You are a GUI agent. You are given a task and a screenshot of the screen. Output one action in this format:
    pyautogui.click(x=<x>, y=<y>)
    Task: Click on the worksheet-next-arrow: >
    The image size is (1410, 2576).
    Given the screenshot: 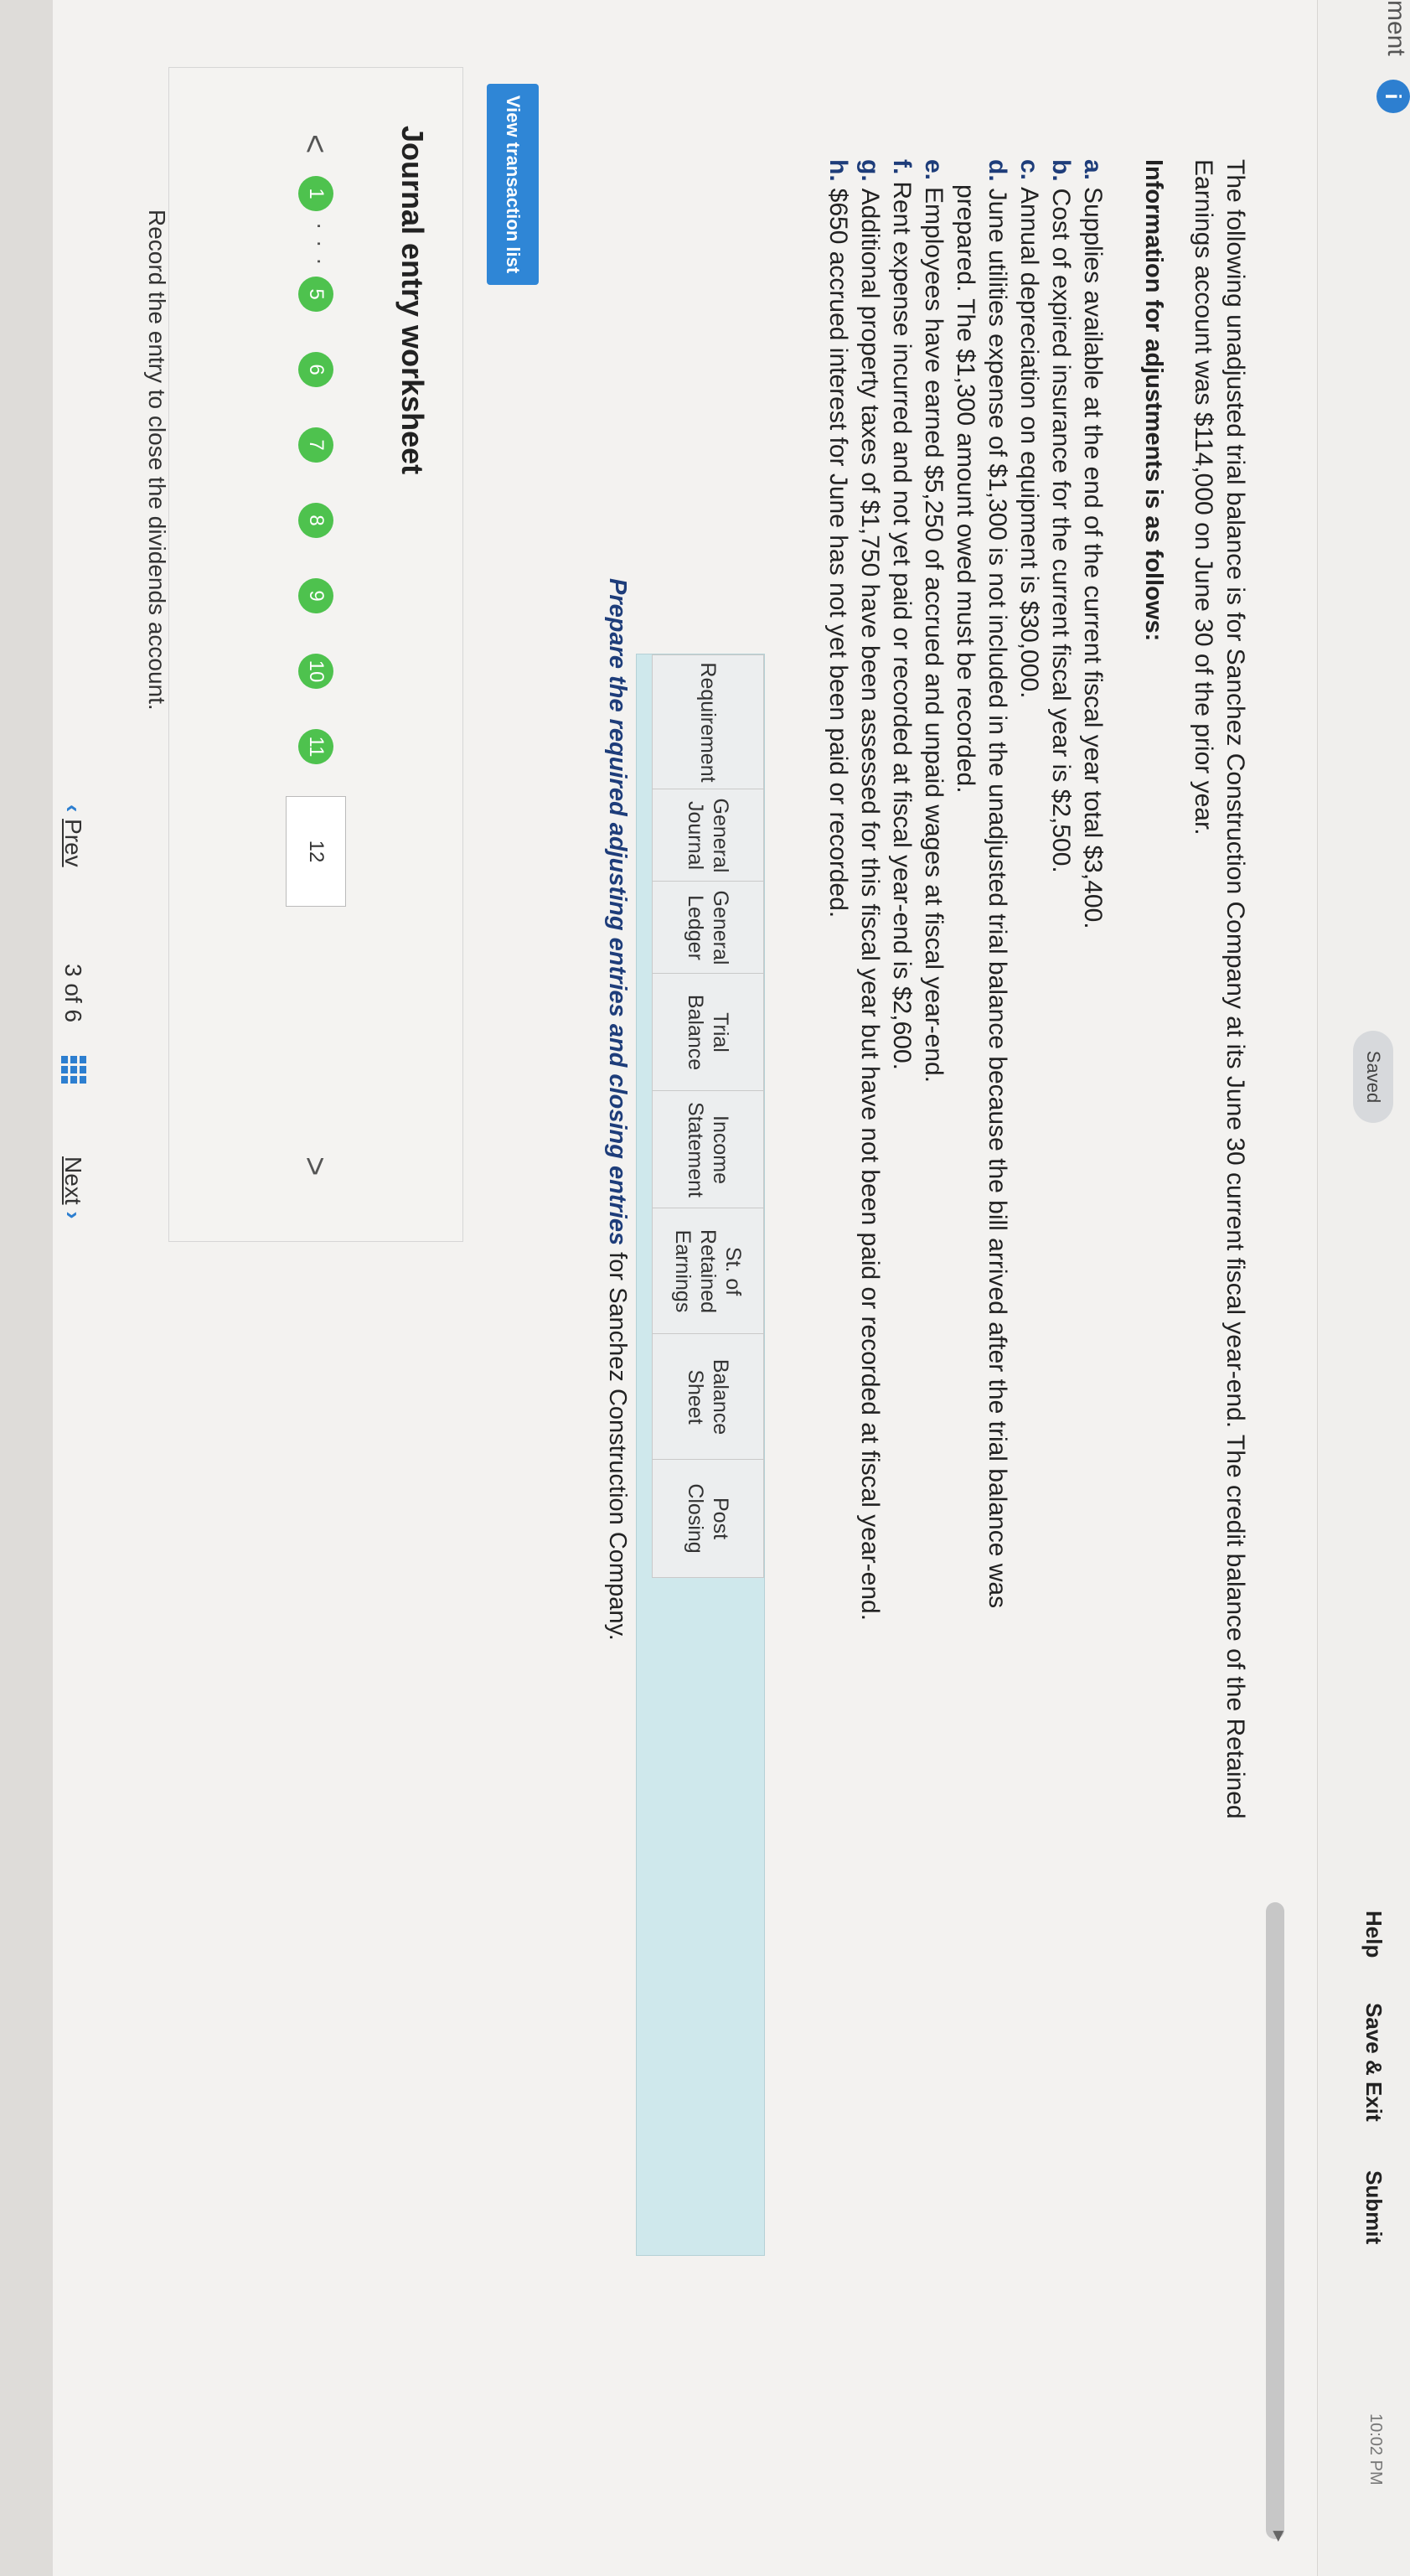 What is the action you would take?
    pyautogui.click(x=314, y=1166)
    